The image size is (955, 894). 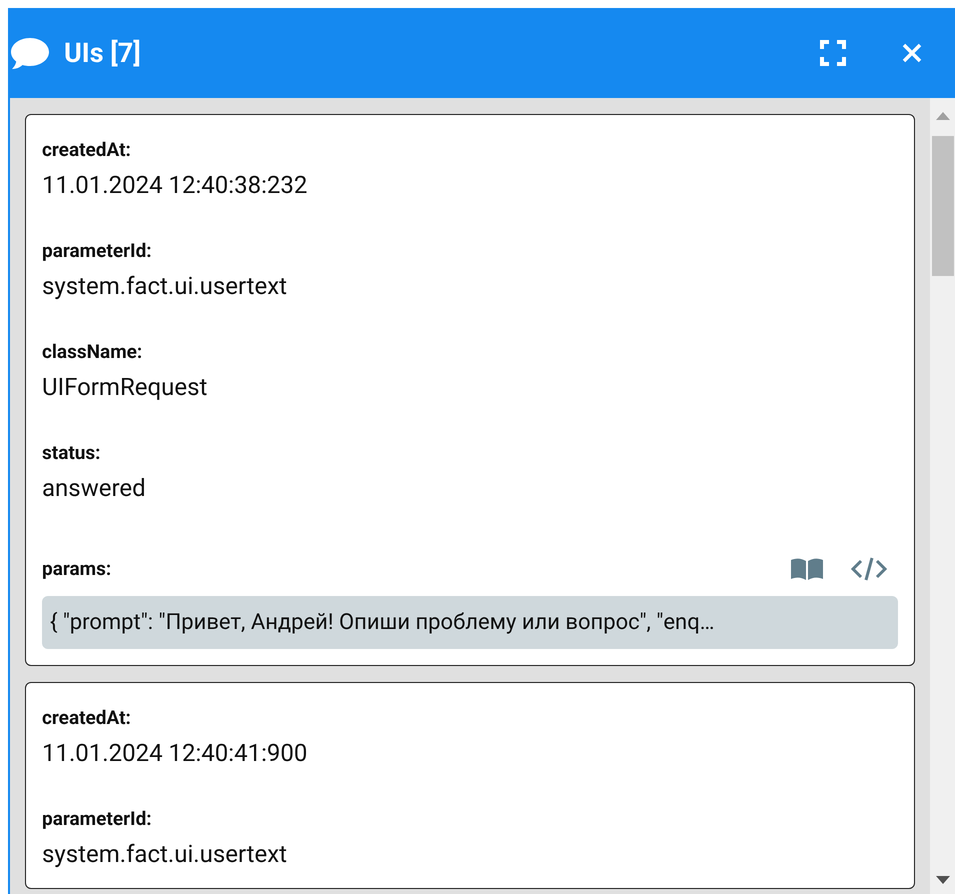 What do you see at coordinates (942, 496) in the screenshot?
I see `scrollbar` at bounding box center [942, 496].